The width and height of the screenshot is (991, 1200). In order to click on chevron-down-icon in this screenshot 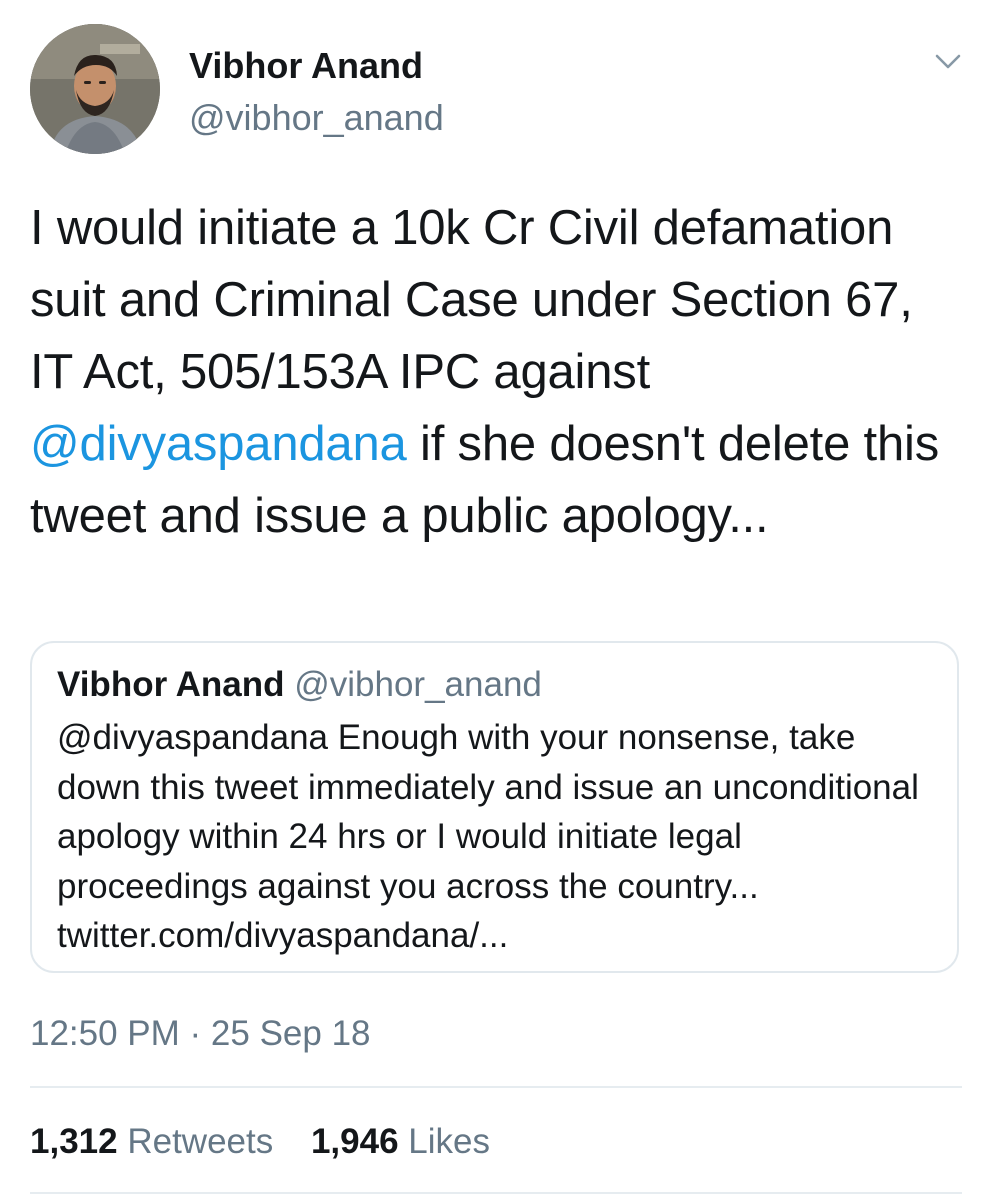, I will do `click(948, 62)`.